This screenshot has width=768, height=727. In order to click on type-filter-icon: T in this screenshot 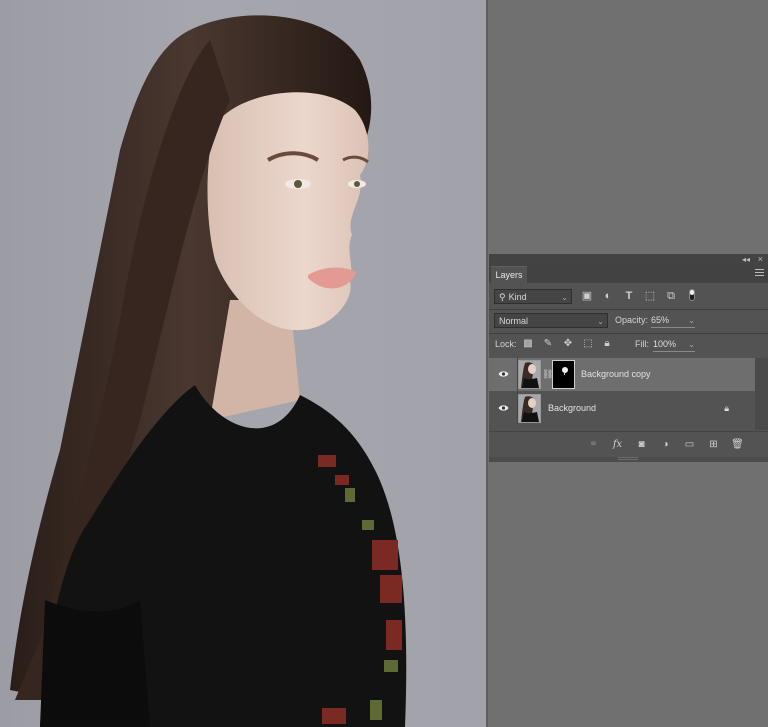, I will do `click(629, 296)`.